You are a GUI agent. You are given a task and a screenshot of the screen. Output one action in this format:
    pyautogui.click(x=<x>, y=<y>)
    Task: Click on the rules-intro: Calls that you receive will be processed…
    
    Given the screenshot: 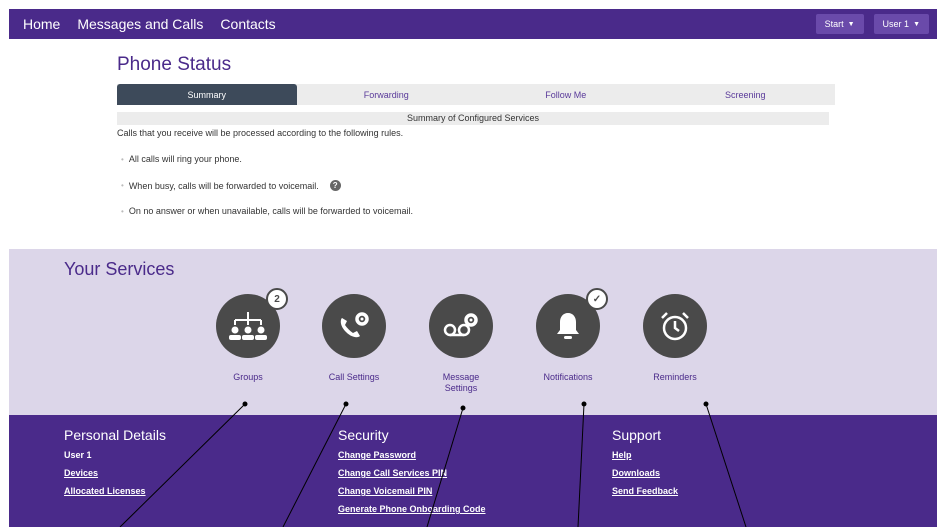 What is the action you would take?
    pyautogui.click(x=260, y=133)
    